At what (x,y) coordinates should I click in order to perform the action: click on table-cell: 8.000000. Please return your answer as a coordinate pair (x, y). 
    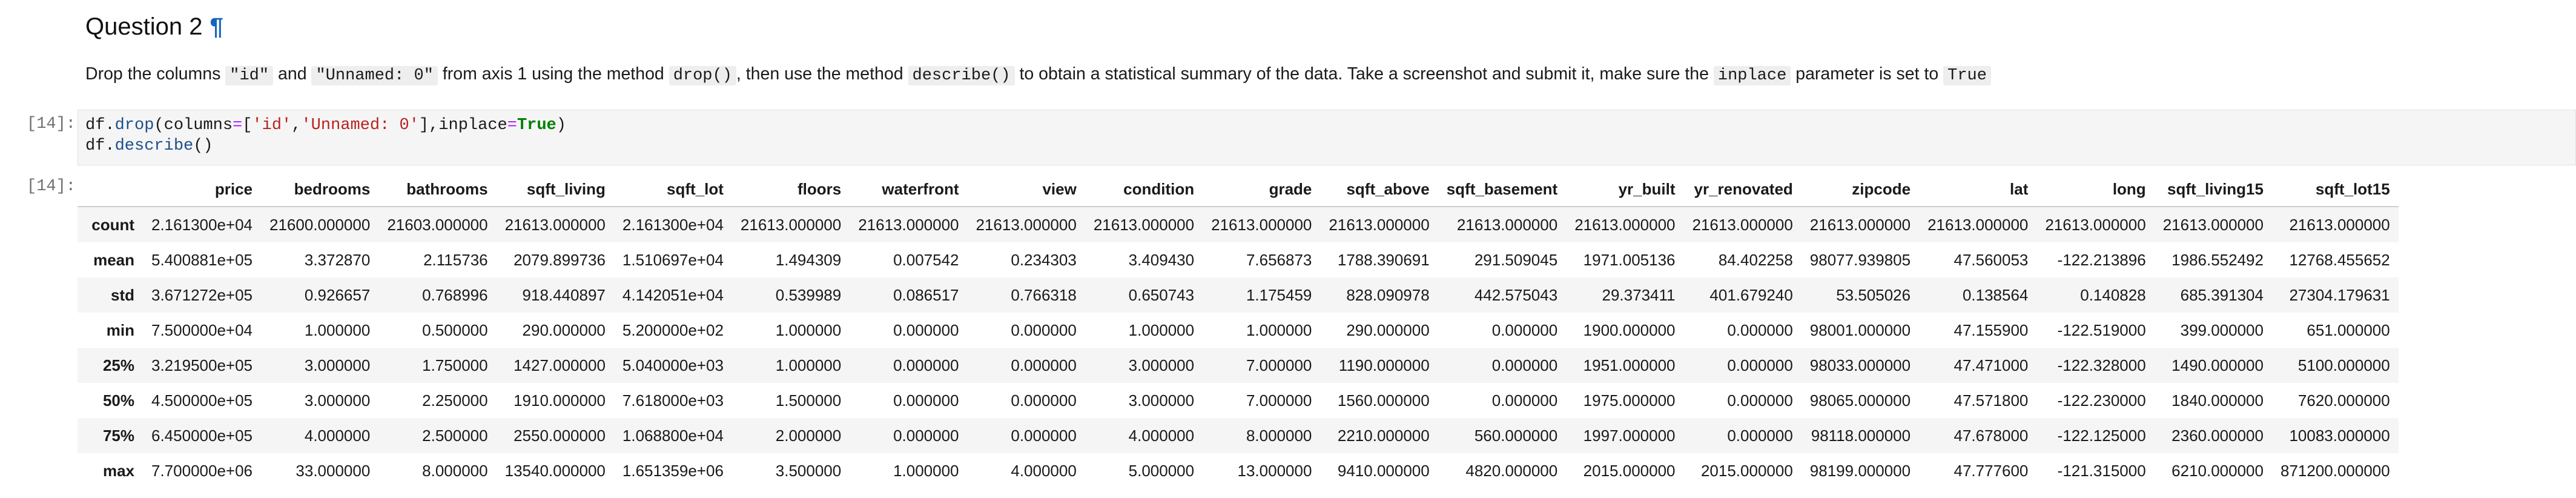
    Looking at the image, I should click on (1279, 436).